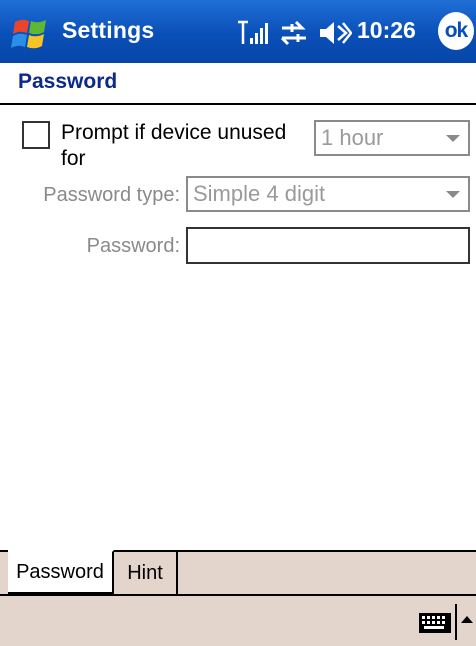 The width and height of the screenshot is (476, 646). What do you see at coordinates (328, 194) in the screenshot?
I see `password-type-dropdown: Simple 4 digit` at bounding box center [328, 194].